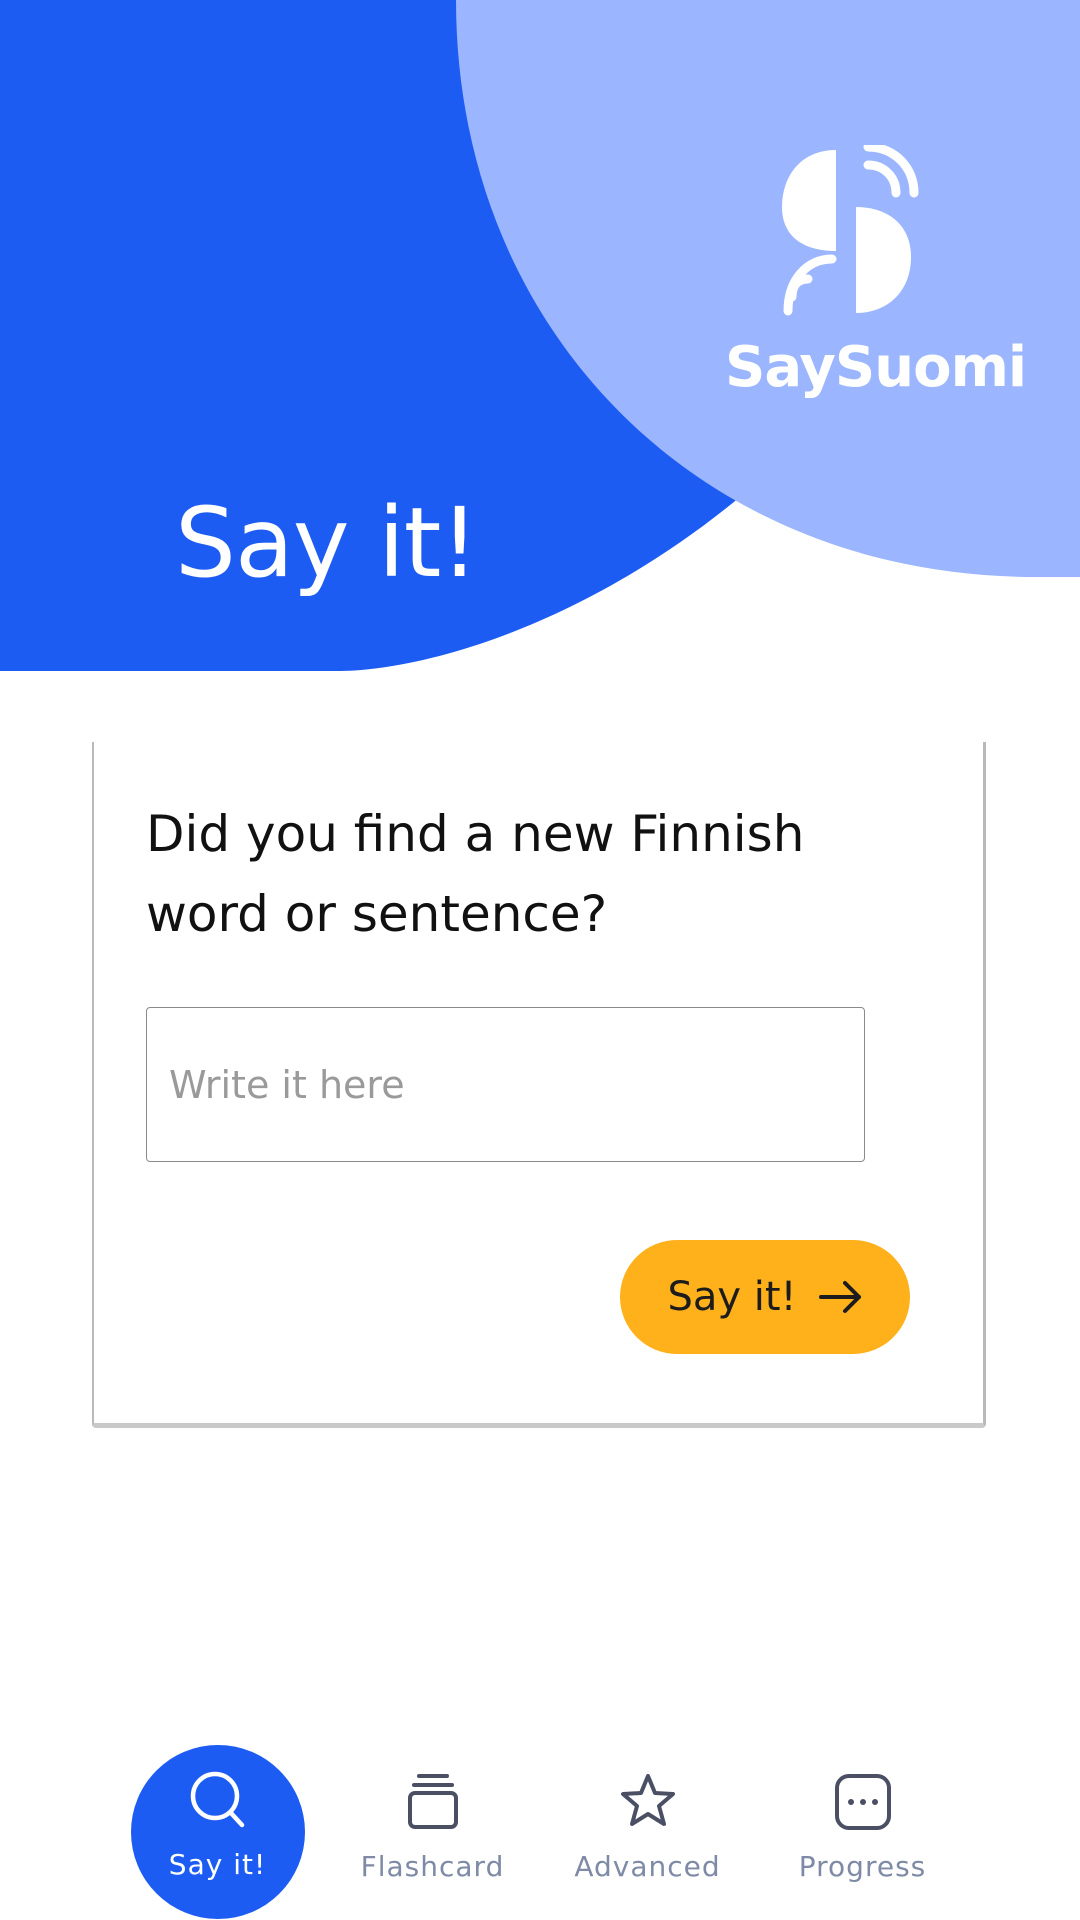 This screenshot has height=1920, width=1080. What do you see at coordinates (217, 1864) in the screenshot?
I see `nav-label: Say it!` at bounding box center [217, 1864].